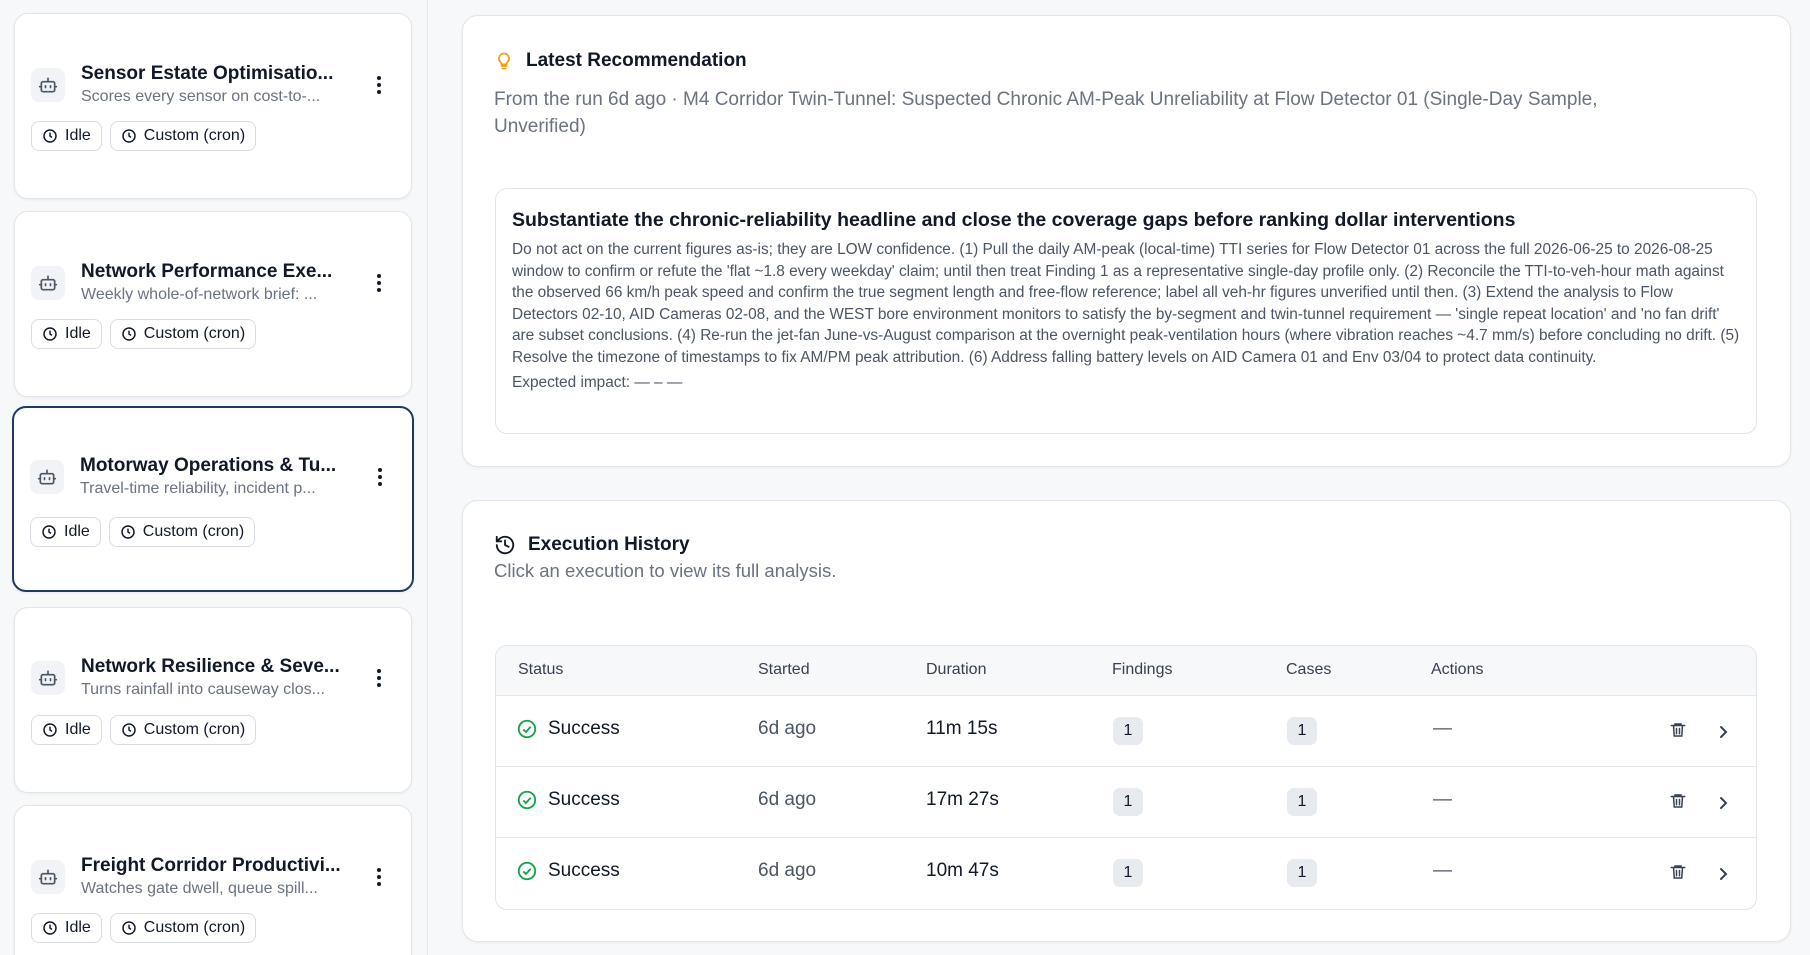  Describe the element at coordinates (541, 669) in the screenshot. I see `column-header-status: Status` at that location.